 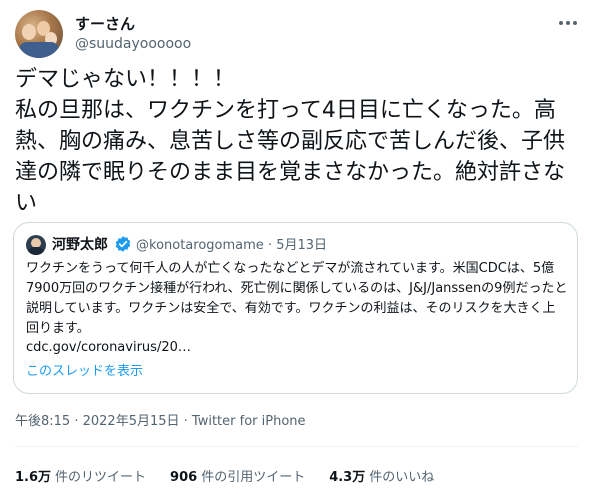 I want to click on divider, so click(x=296, y=446).